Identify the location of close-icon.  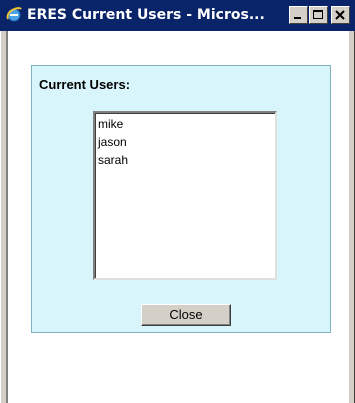
(340, 15).